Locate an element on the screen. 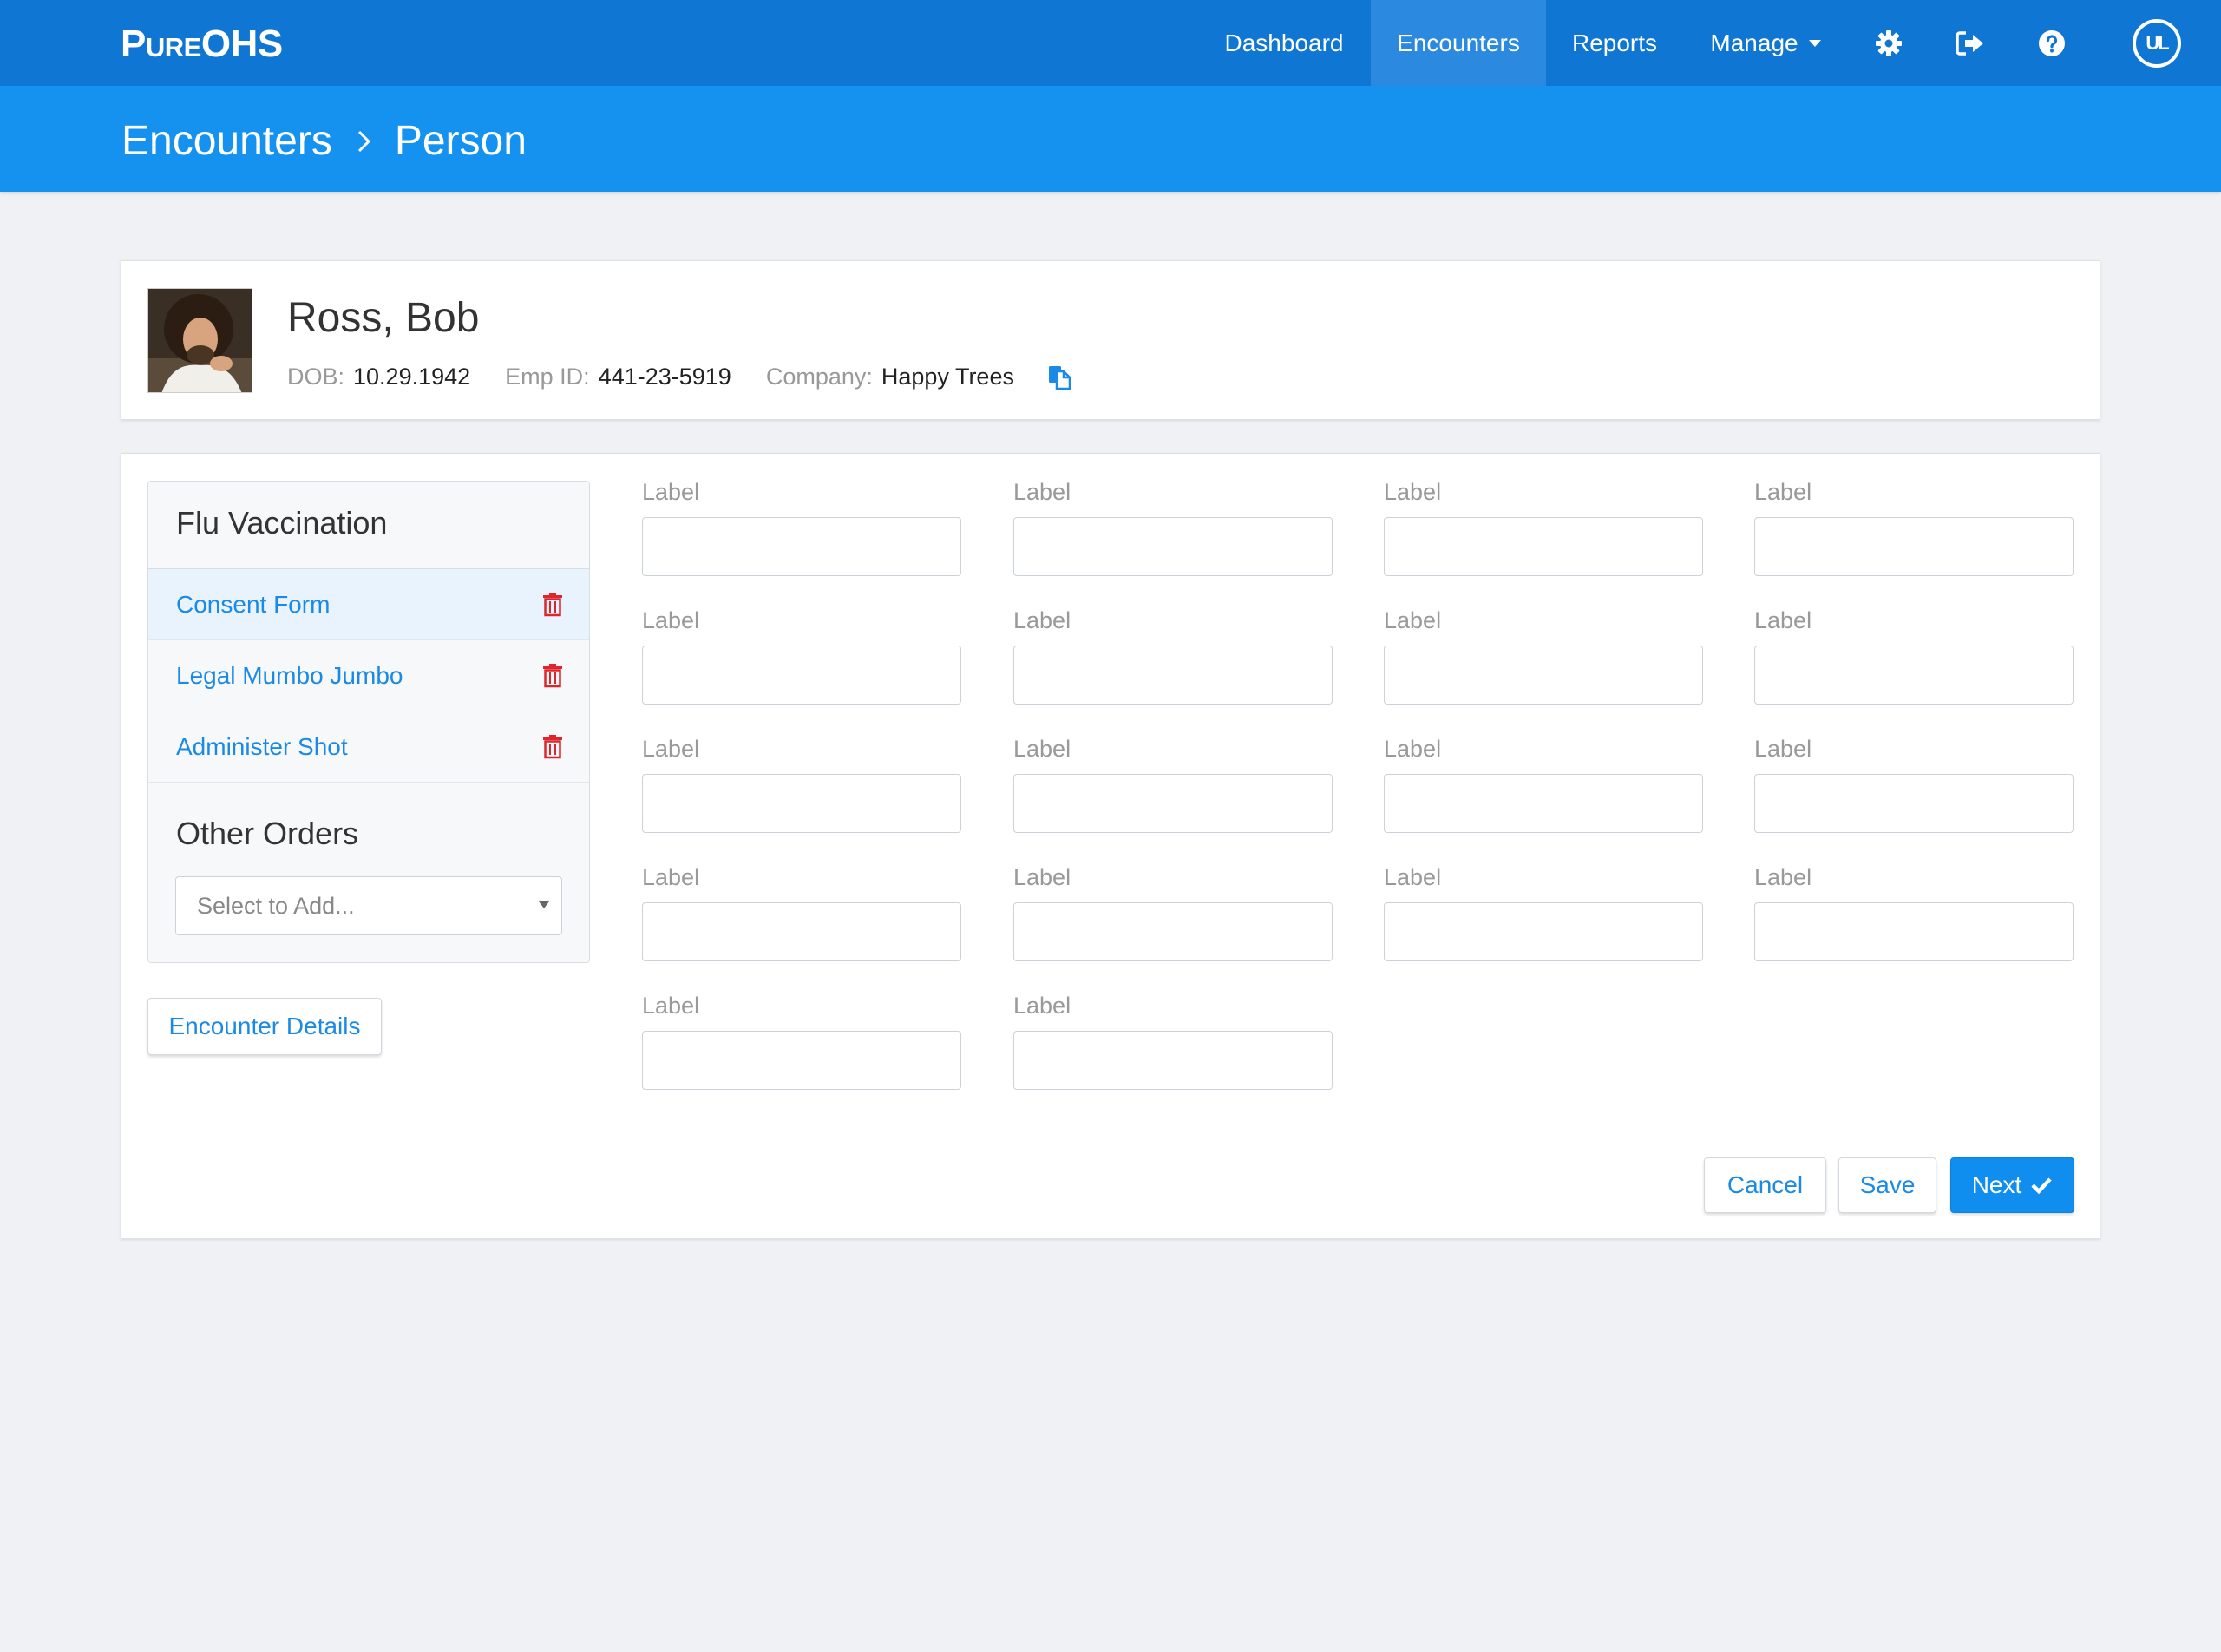 Image resolution: width=2221 pixels, height=1652 pixels. help-icon is located at coordinates (2052, 43).